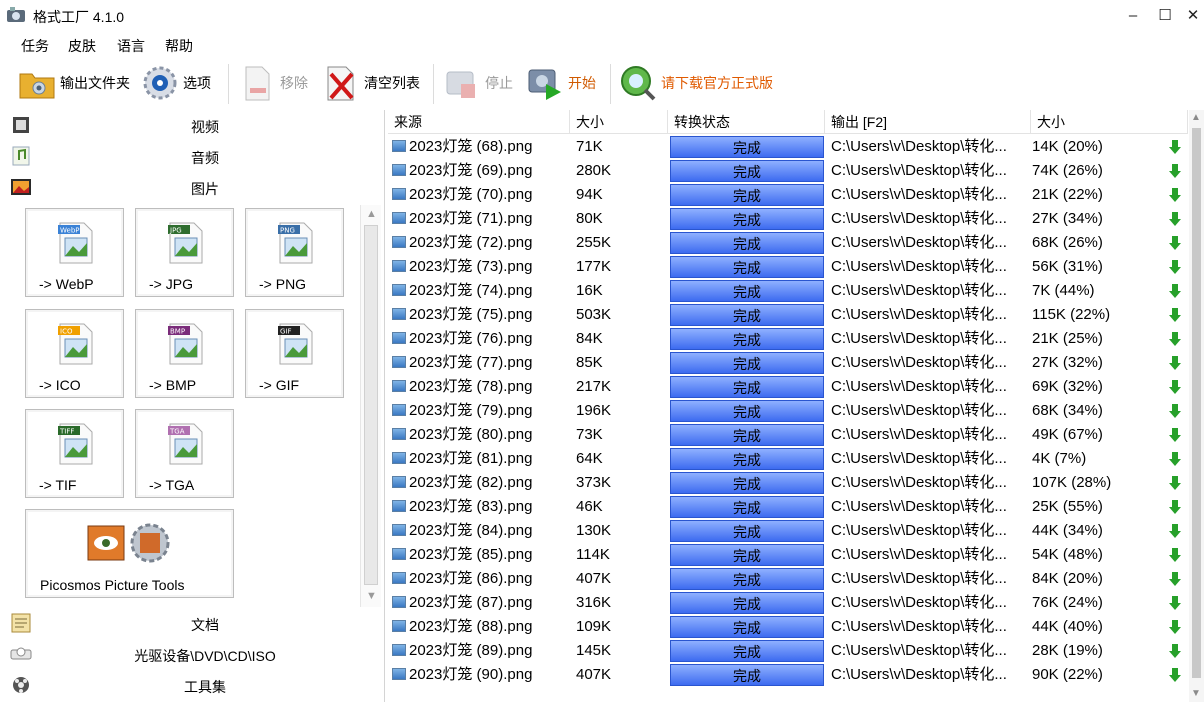  Describe the element at coordinates (74, 83) in the screenshot. I see `output-folder-button: 输出文件夹` at that location.